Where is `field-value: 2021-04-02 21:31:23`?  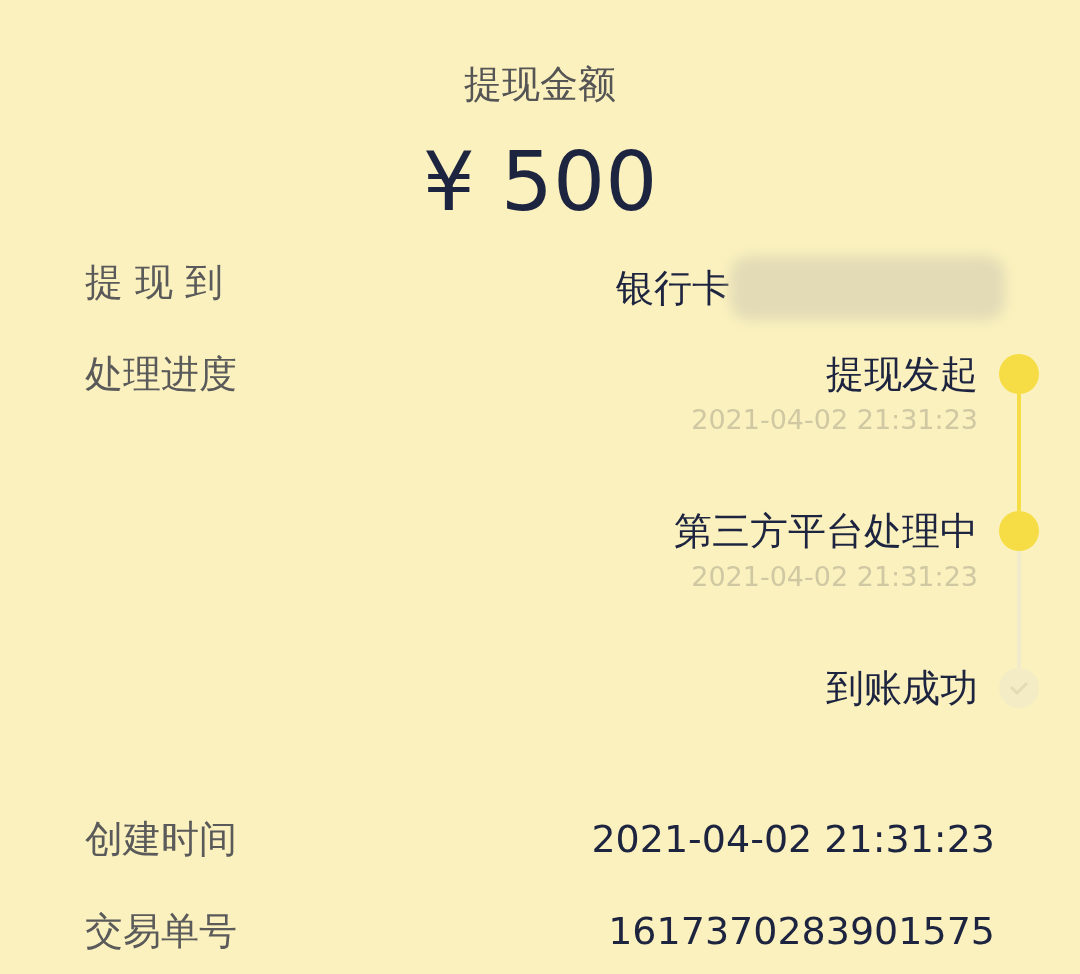
field-value: 2021-04-02 21:31:23 is located at coordinates (793, 839).